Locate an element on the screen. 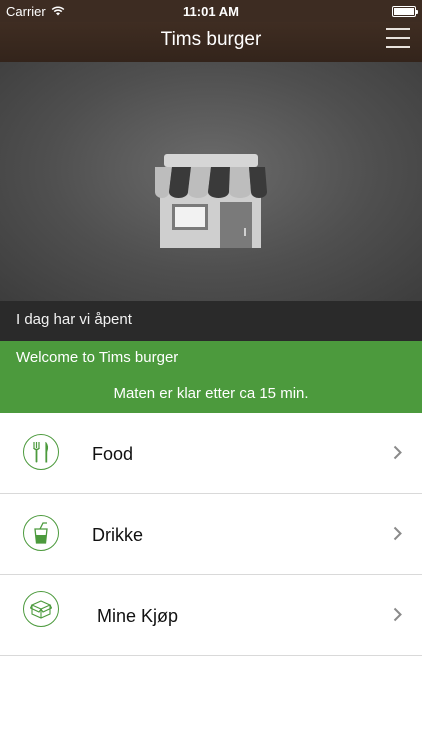 This screenshot has height=750, width=422. nav-bar: Tims burger is located at coordinates (211, 42).